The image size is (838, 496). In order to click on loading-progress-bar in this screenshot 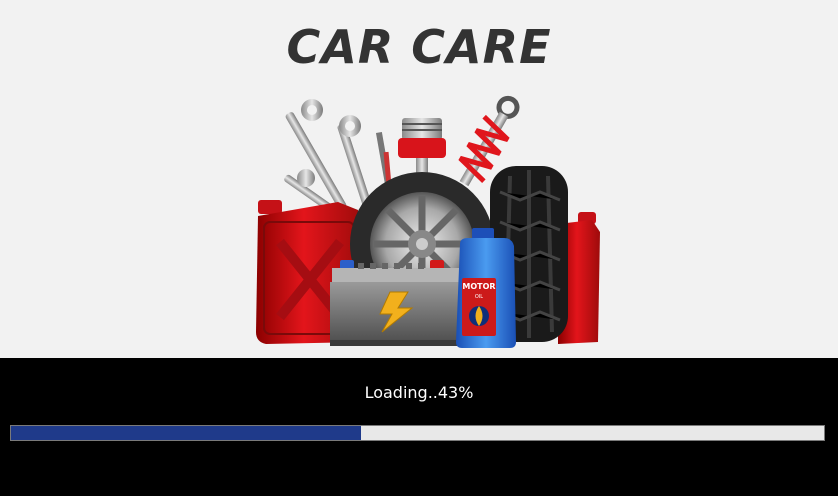, I will do `click(417, 433)`.